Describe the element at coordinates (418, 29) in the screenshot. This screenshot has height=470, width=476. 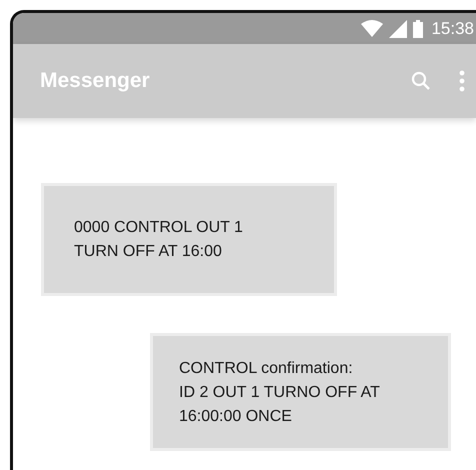
I see `battery-icon` at that location.